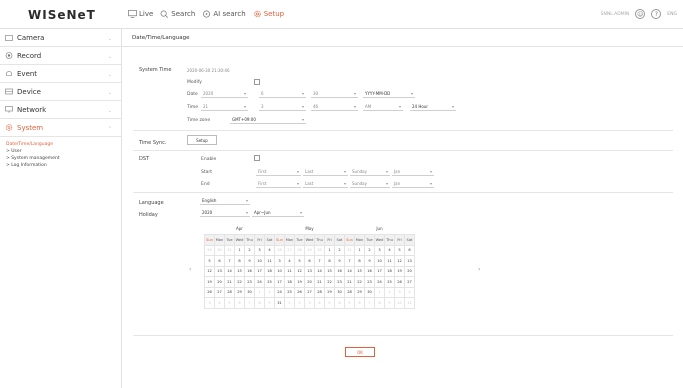  What do you see at coordinates (60, 128) in the screenshot?
I see `sidebar-item-system: System ⌃` at bounding box center [60, 128].